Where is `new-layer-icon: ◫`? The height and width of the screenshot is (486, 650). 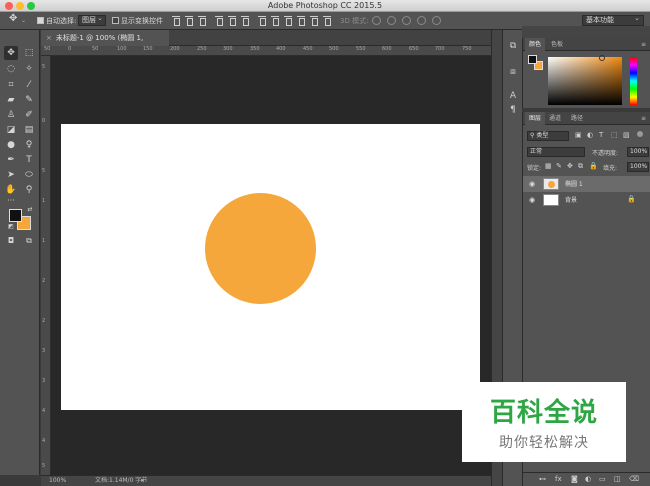 new-layer-icon: ◫ is located at coordinates (617, 479).